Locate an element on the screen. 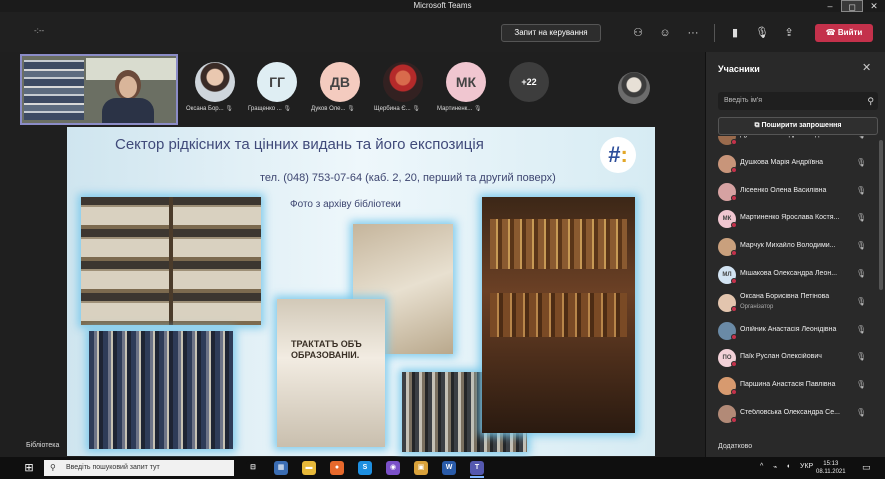 The width and height of the screenshot is (885, 479). photo-old-books is located at coordinates (161, 390).